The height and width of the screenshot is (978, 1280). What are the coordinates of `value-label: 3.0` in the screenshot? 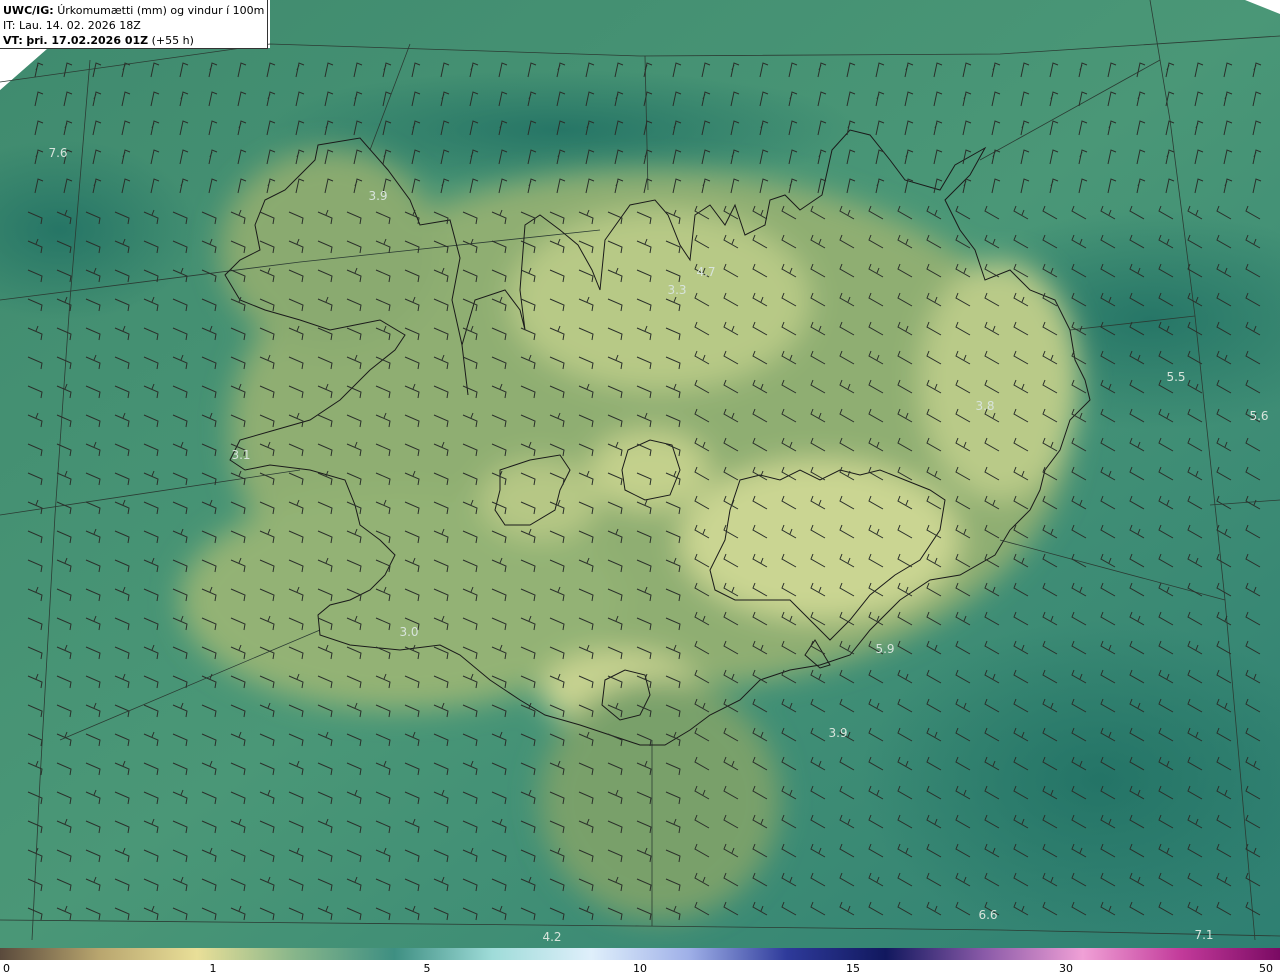 It's located at (408, 632).